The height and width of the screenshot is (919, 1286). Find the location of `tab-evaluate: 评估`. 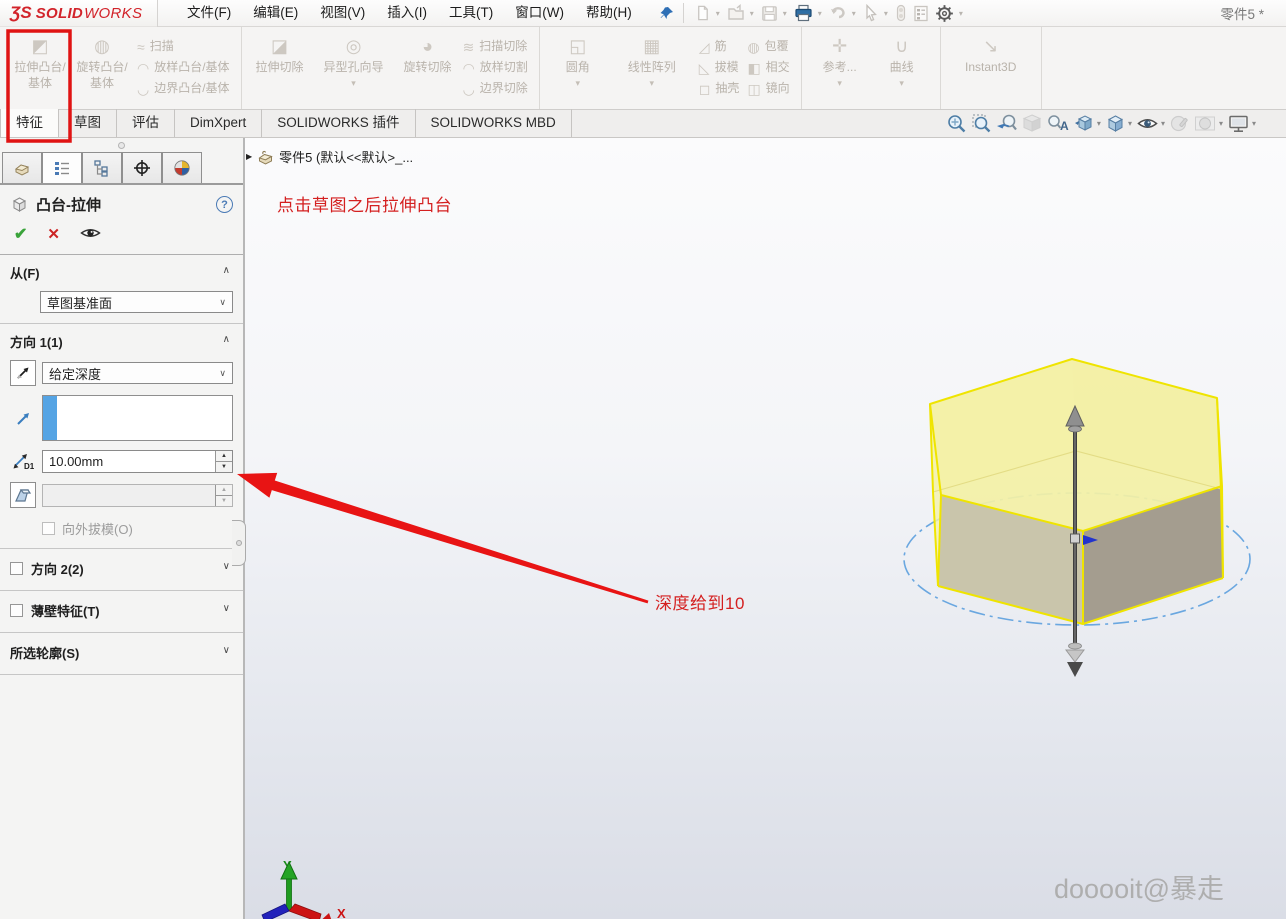

tab-evaluate: 评估 is located at coordinates (146, 123).